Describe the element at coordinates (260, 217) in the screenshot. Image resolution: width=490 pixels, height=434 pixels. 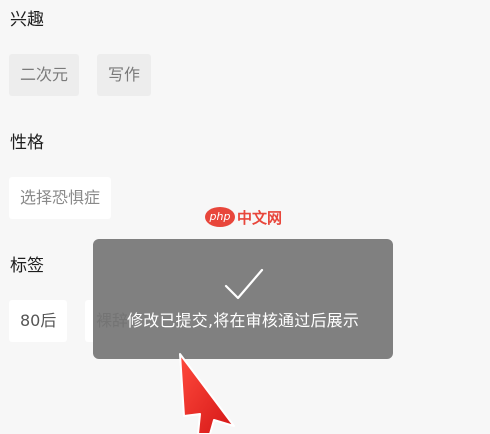
I see `watermark-text: 中文网` at that location.